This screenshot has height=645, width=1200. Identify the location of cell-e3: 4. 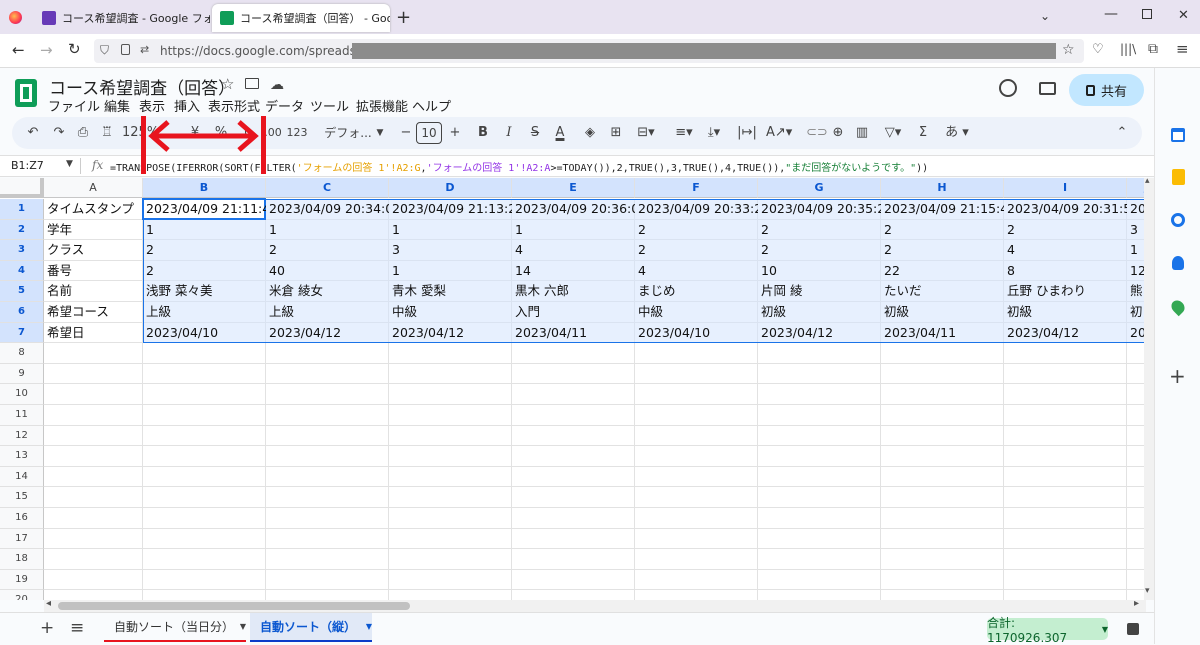
(573, 250).